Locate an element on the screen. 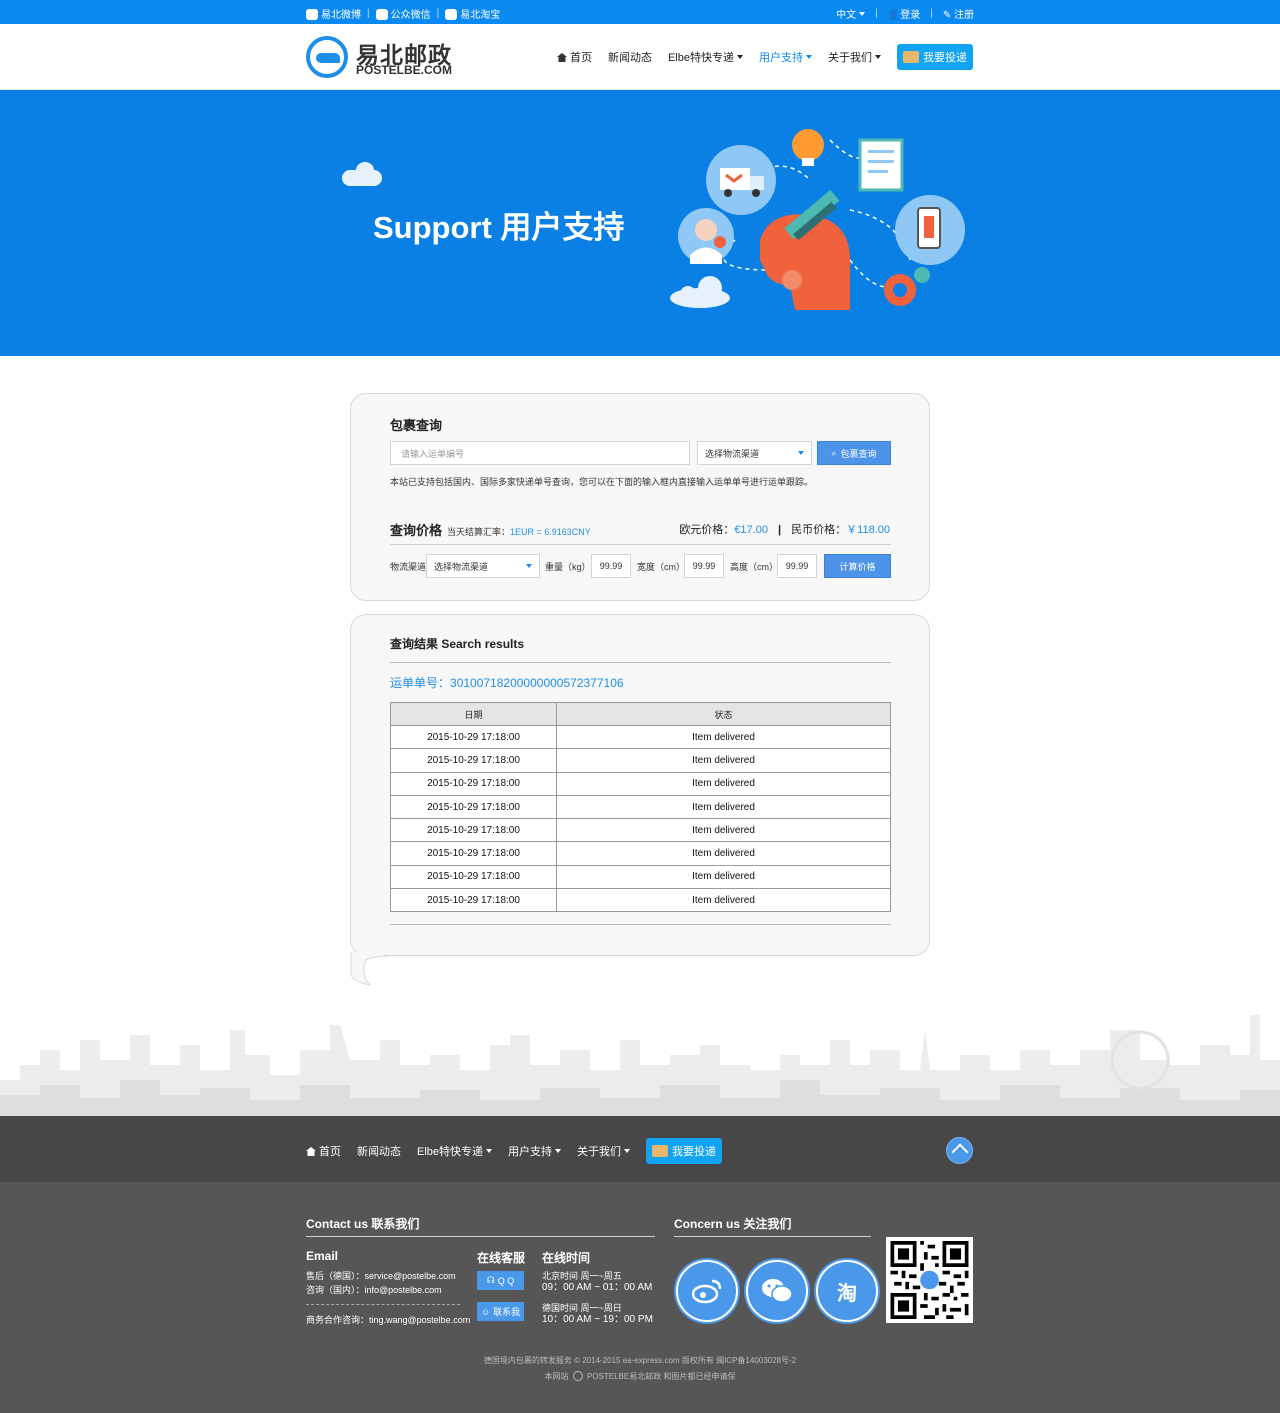 The image size is (1280, 1413). footer-nav-express: Elbe特快专递 is located at coordinates (455, 1151).